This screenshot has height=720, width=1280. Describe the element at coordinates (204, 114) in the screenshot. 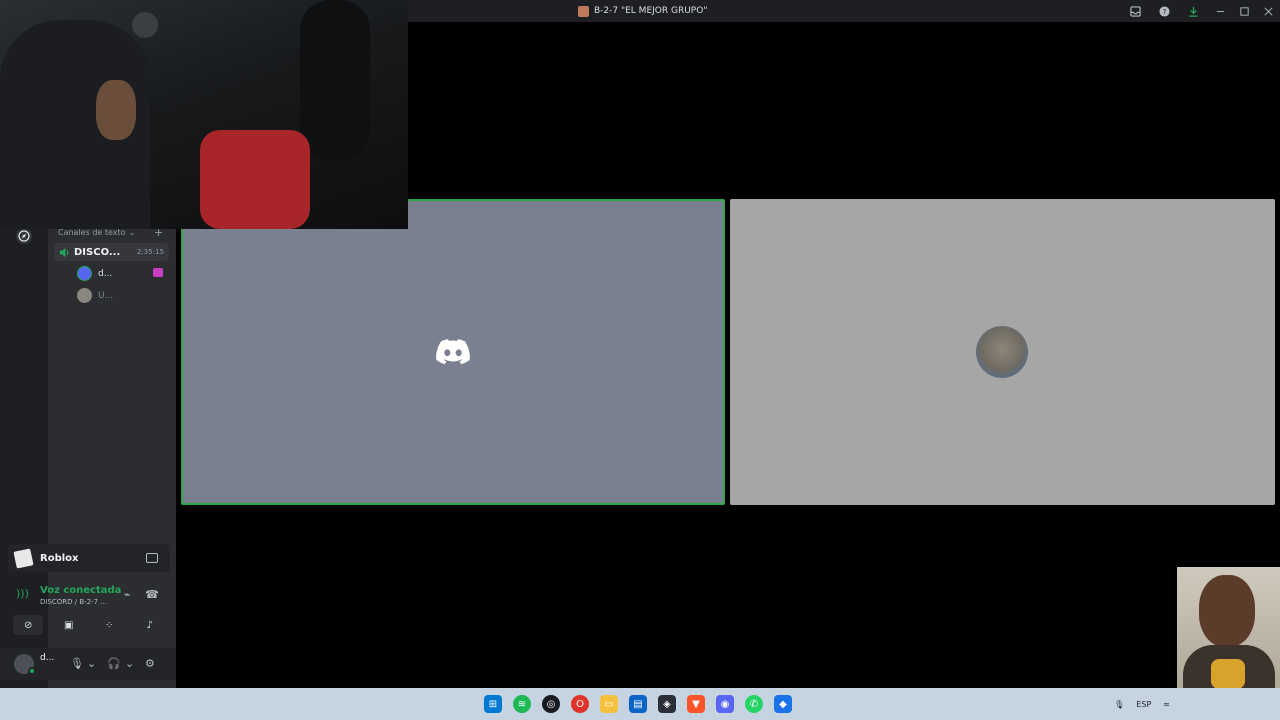

I see `webcam-overlay-top-left` at that location.